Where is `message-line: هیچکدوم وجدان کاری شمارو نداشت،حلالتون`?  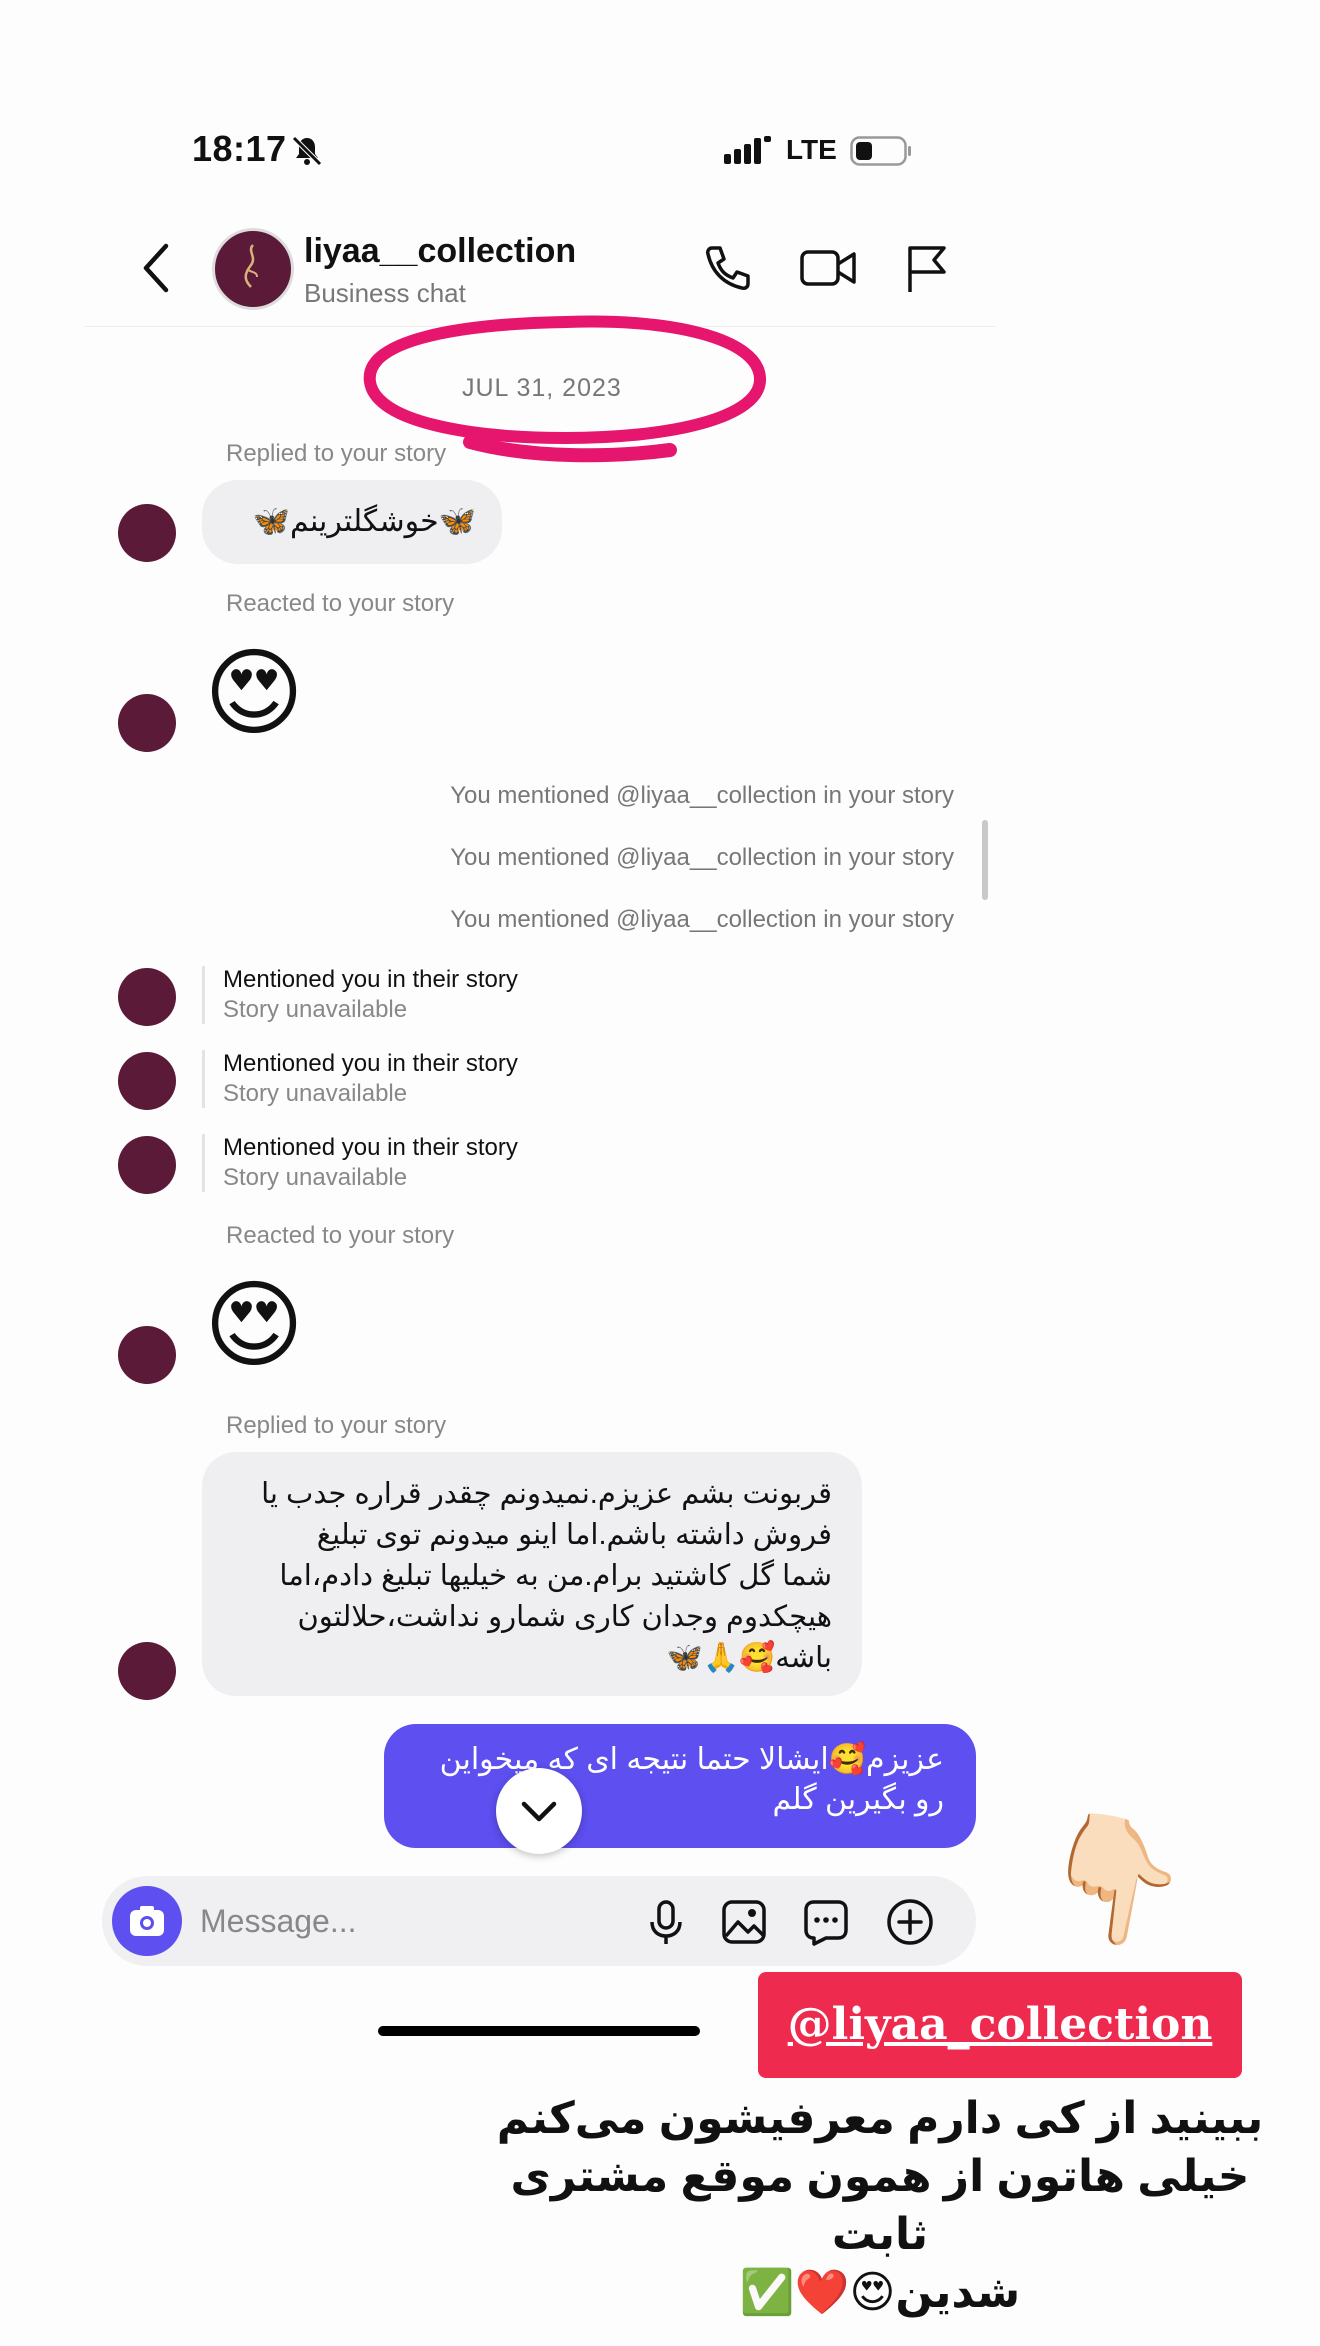 message-line: هیچکدوم وجدان کاری شمارو نداشت،حلالتون is located at coordinates (564, 1617).